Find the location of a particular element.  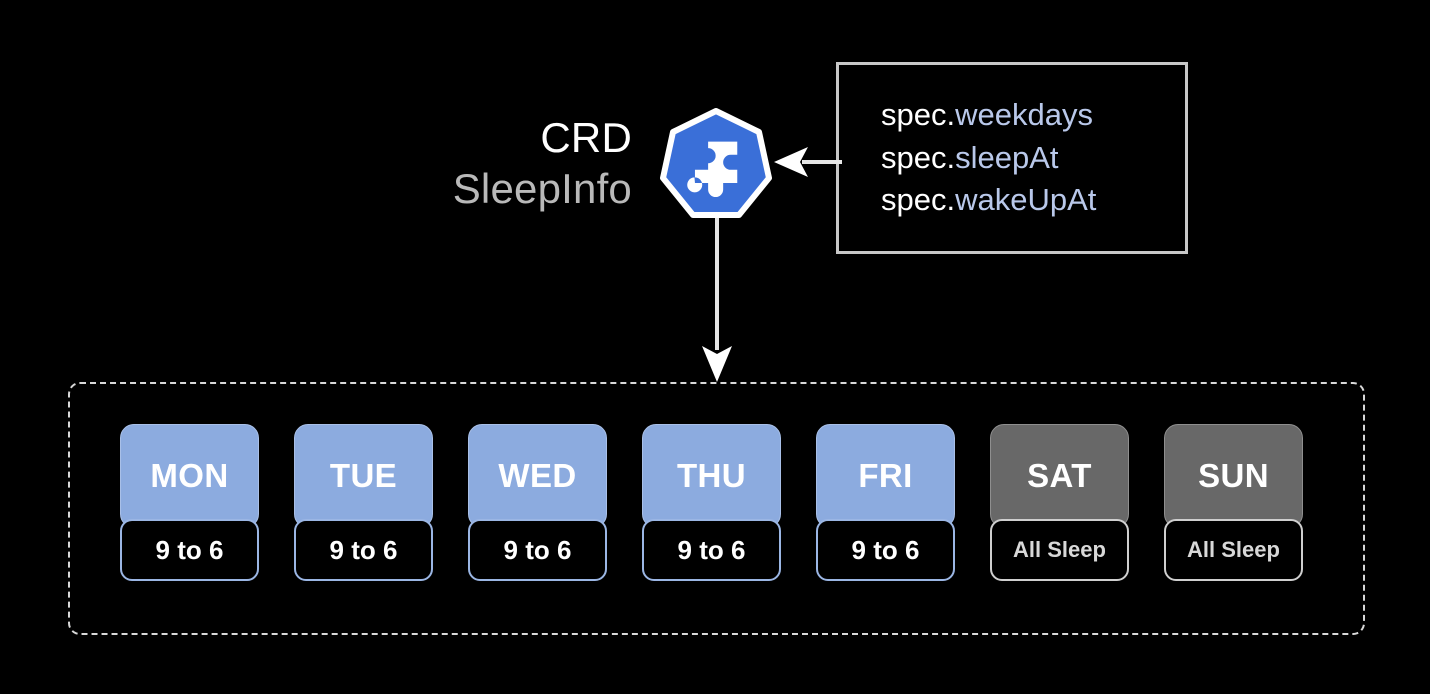

day-head: SUN is located at coordinates (1233, 476).